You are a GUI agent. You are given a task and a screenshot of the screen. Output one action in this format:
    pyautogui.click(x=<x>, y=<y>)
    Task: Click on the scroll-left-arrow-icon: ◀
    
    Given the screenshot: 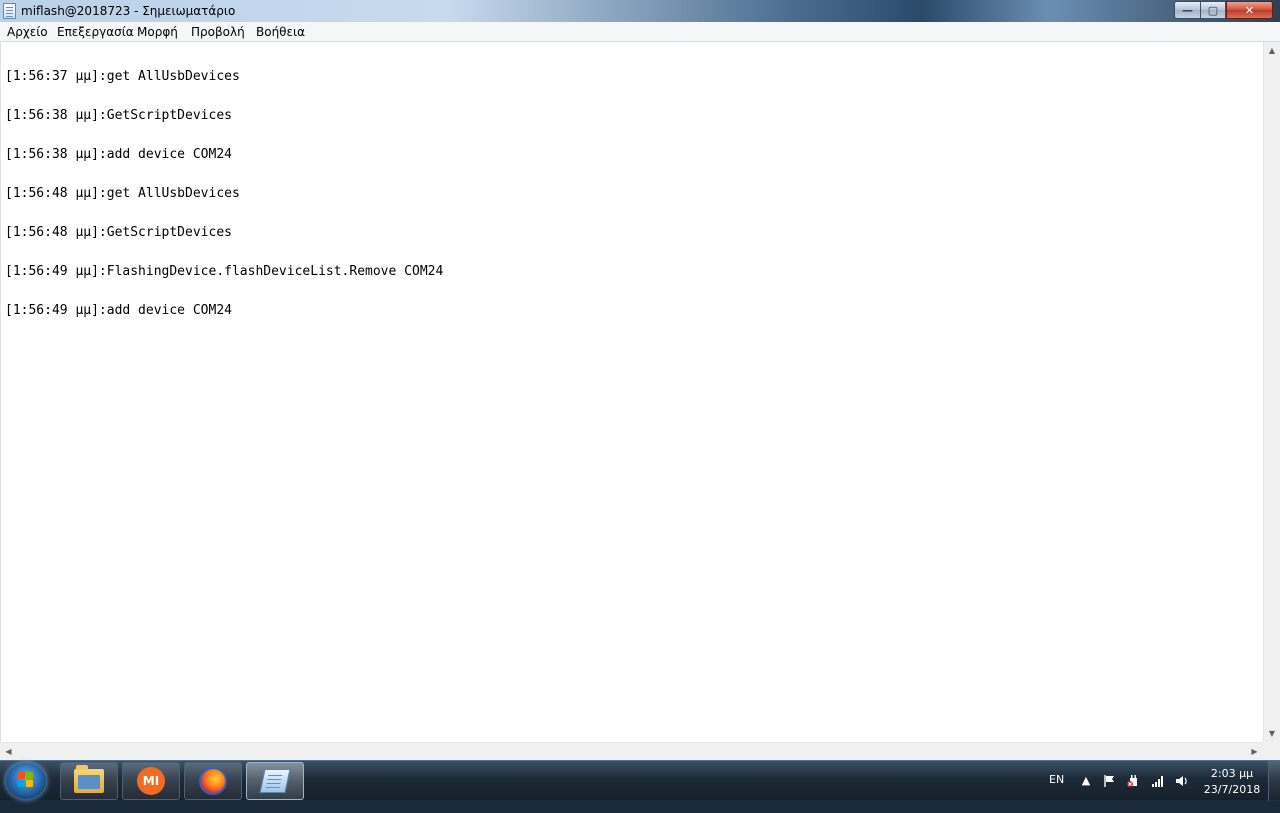 What is the action you would take?
    pyautogui.click(x=8, y=751)
    